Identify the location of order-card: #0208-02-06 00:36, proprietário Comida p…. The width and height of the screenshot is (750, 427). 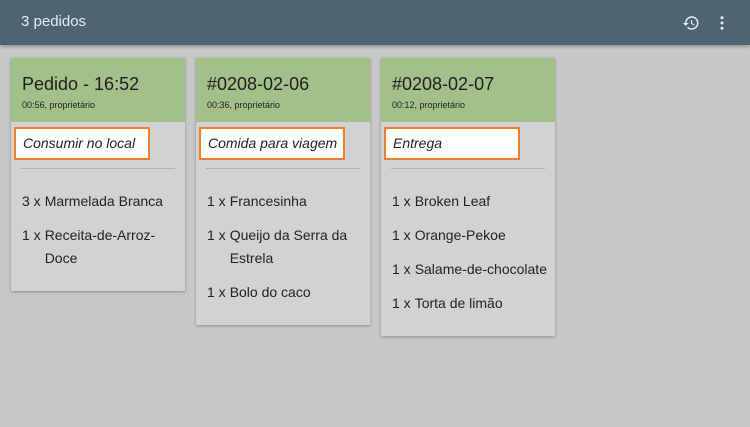
(283, 191).